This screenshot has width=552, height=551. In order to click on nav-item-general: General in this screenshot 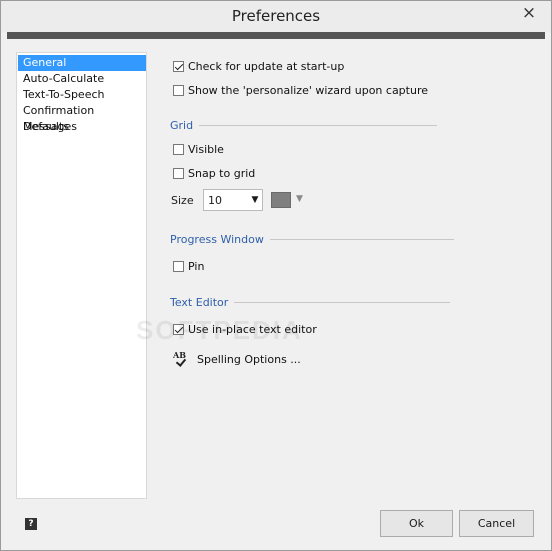, I will do `click(82, 63)`.